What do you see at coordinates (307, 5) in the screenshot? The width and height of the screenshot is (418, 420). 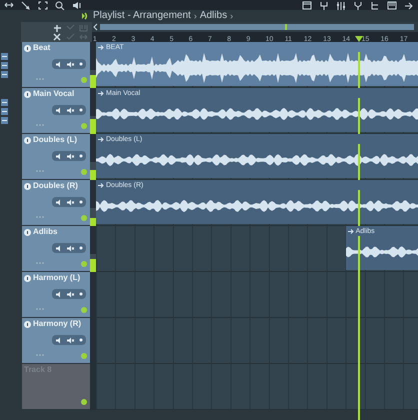 I see `window-icon` at bounding box center [307, 5].